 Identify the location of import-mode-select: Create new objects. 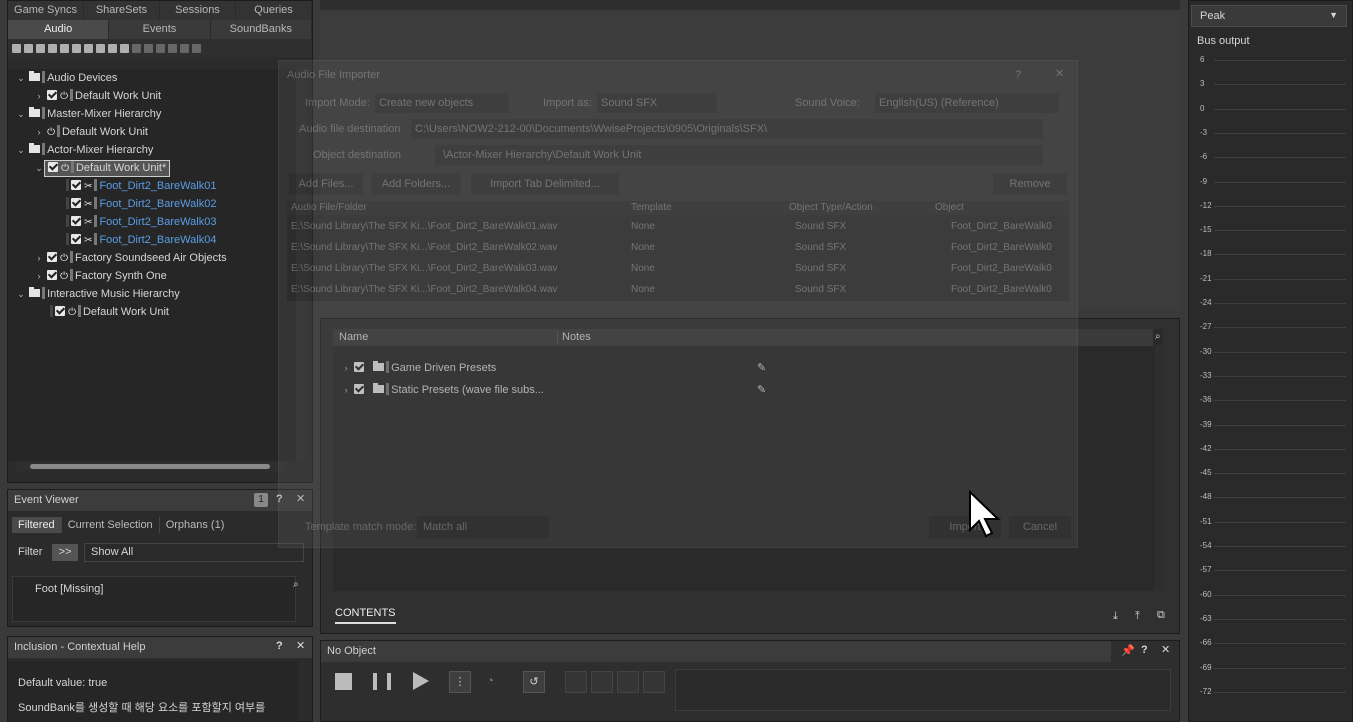
(442, 103).